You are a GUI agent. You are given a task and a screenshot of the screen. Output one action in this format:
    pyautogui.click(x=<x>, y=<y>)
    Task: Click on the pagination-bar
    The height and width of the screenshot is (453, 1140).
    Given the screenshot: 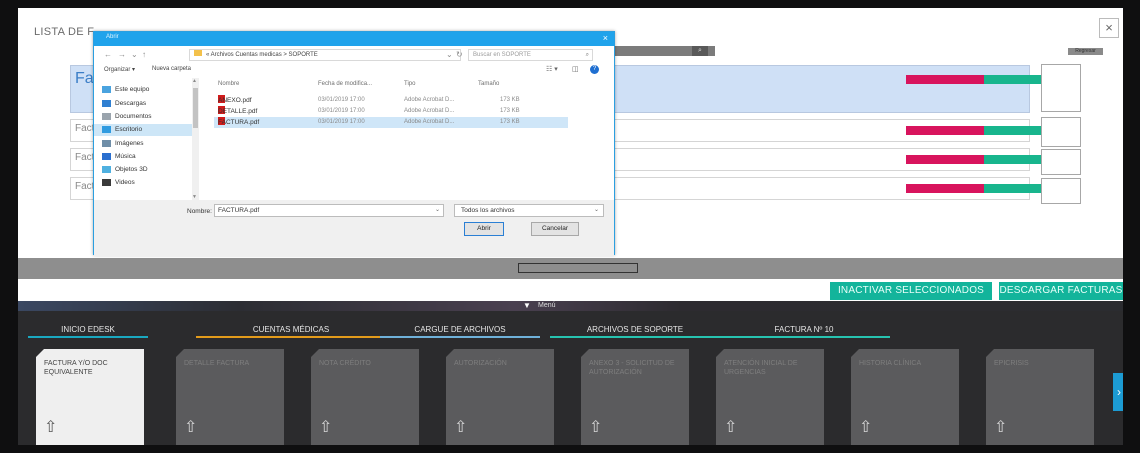 What is the action you would take?
    pyautogui.click(x=570, y=268)
    